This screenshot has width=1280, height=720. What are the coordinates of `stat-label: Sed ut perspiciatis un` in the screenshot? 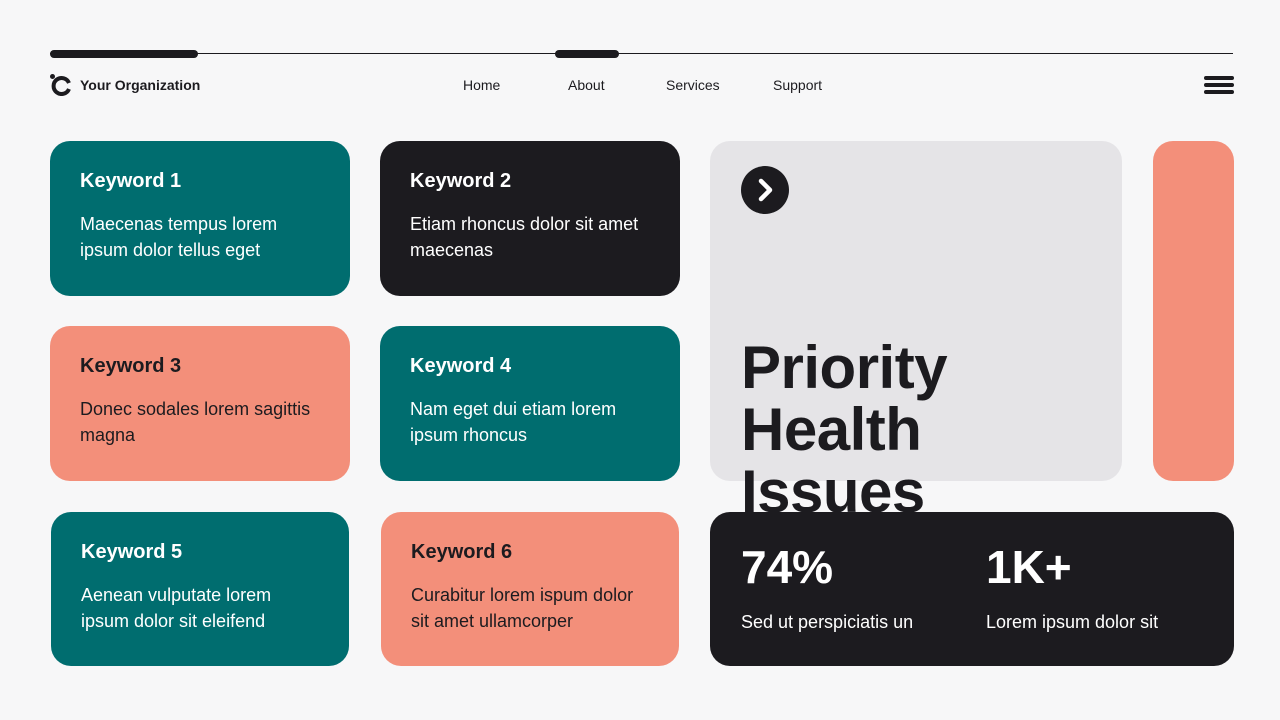 It's located at (827, 622).